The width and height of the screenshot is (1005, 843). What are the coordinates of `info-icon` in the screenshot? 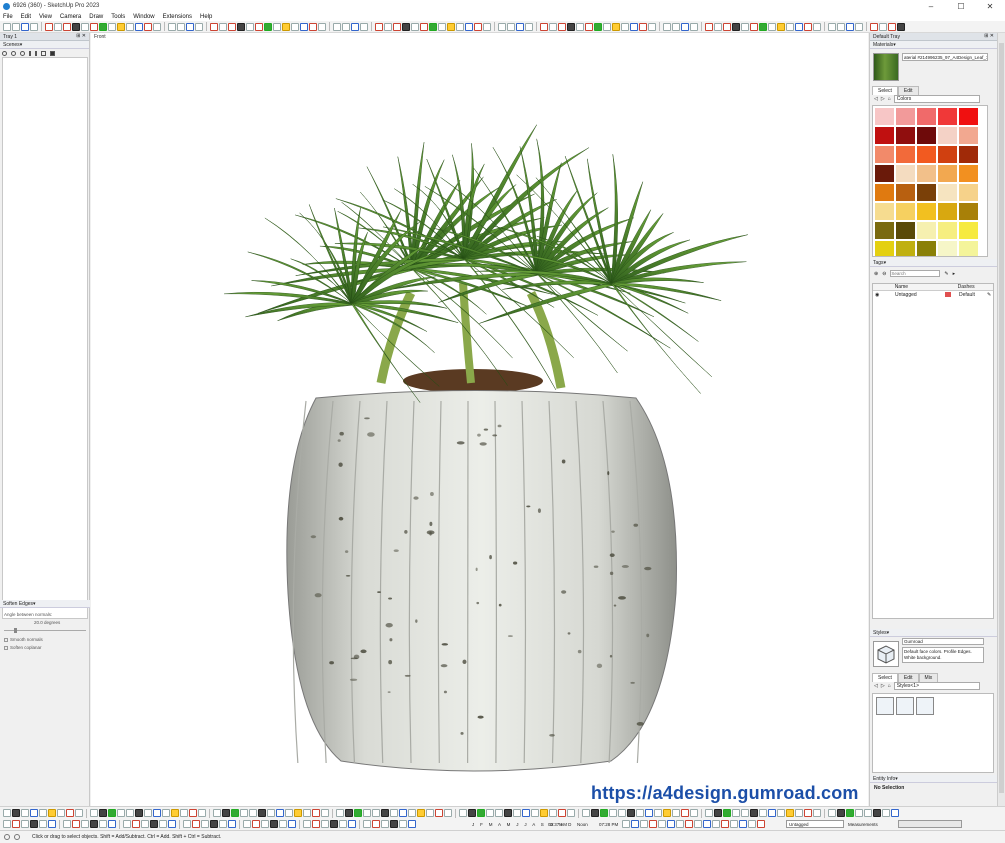 It's located at (7, 837).